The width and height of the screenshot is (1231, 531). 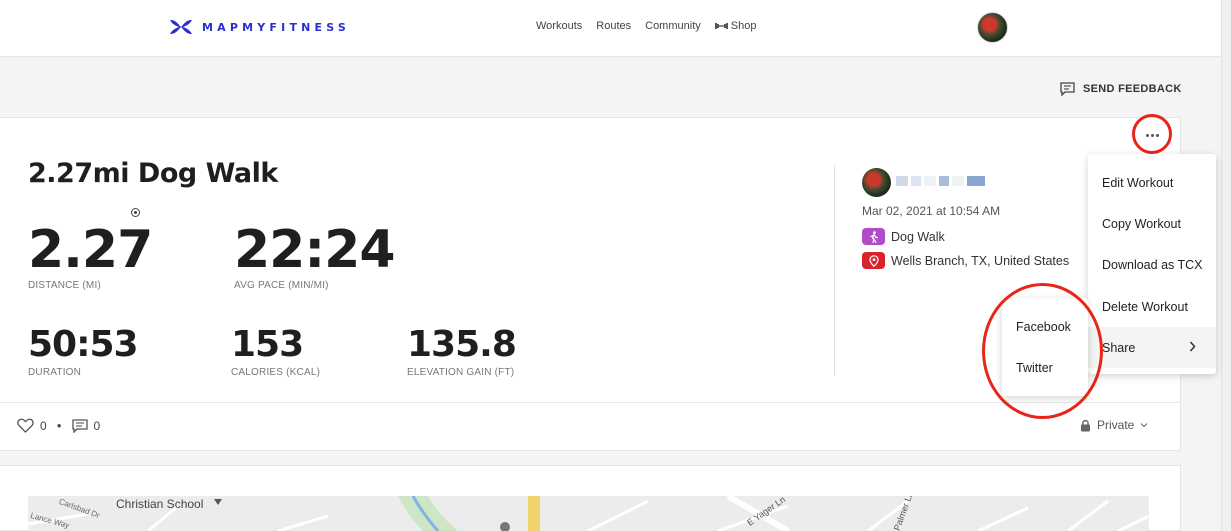 I want to click on distance-label: DISTANCE (MI), so click(x=64, y=285).